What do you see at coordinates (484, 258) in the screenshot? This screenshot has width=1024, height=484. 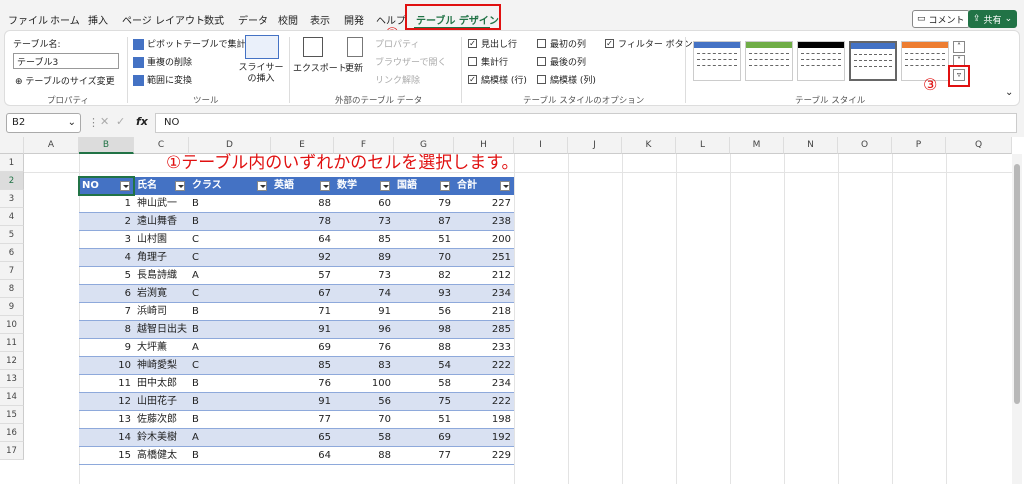 I see `table-cell: 251` at bounding box center [484, 258].